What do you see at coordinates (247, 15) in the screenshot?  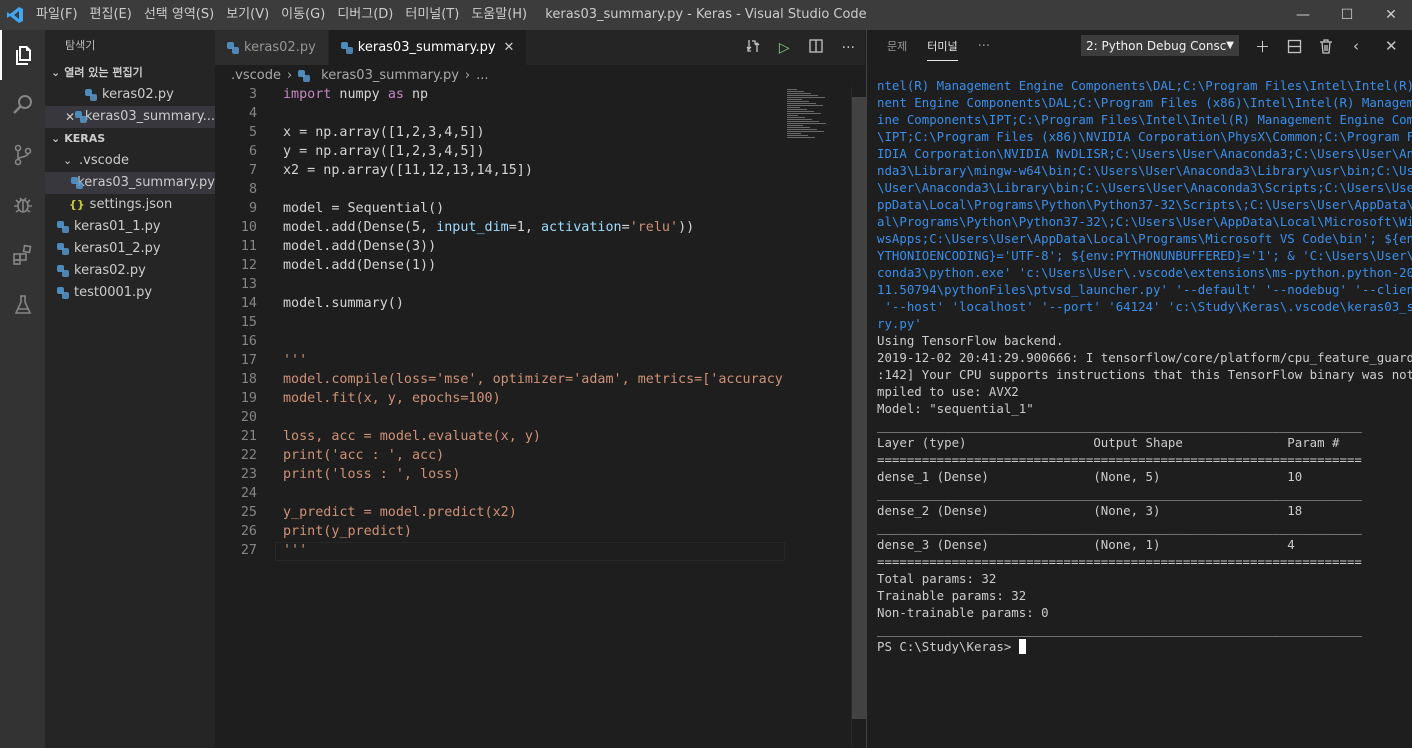 I see `menu-view: 보기(V)` at bounding box center [247, 15].